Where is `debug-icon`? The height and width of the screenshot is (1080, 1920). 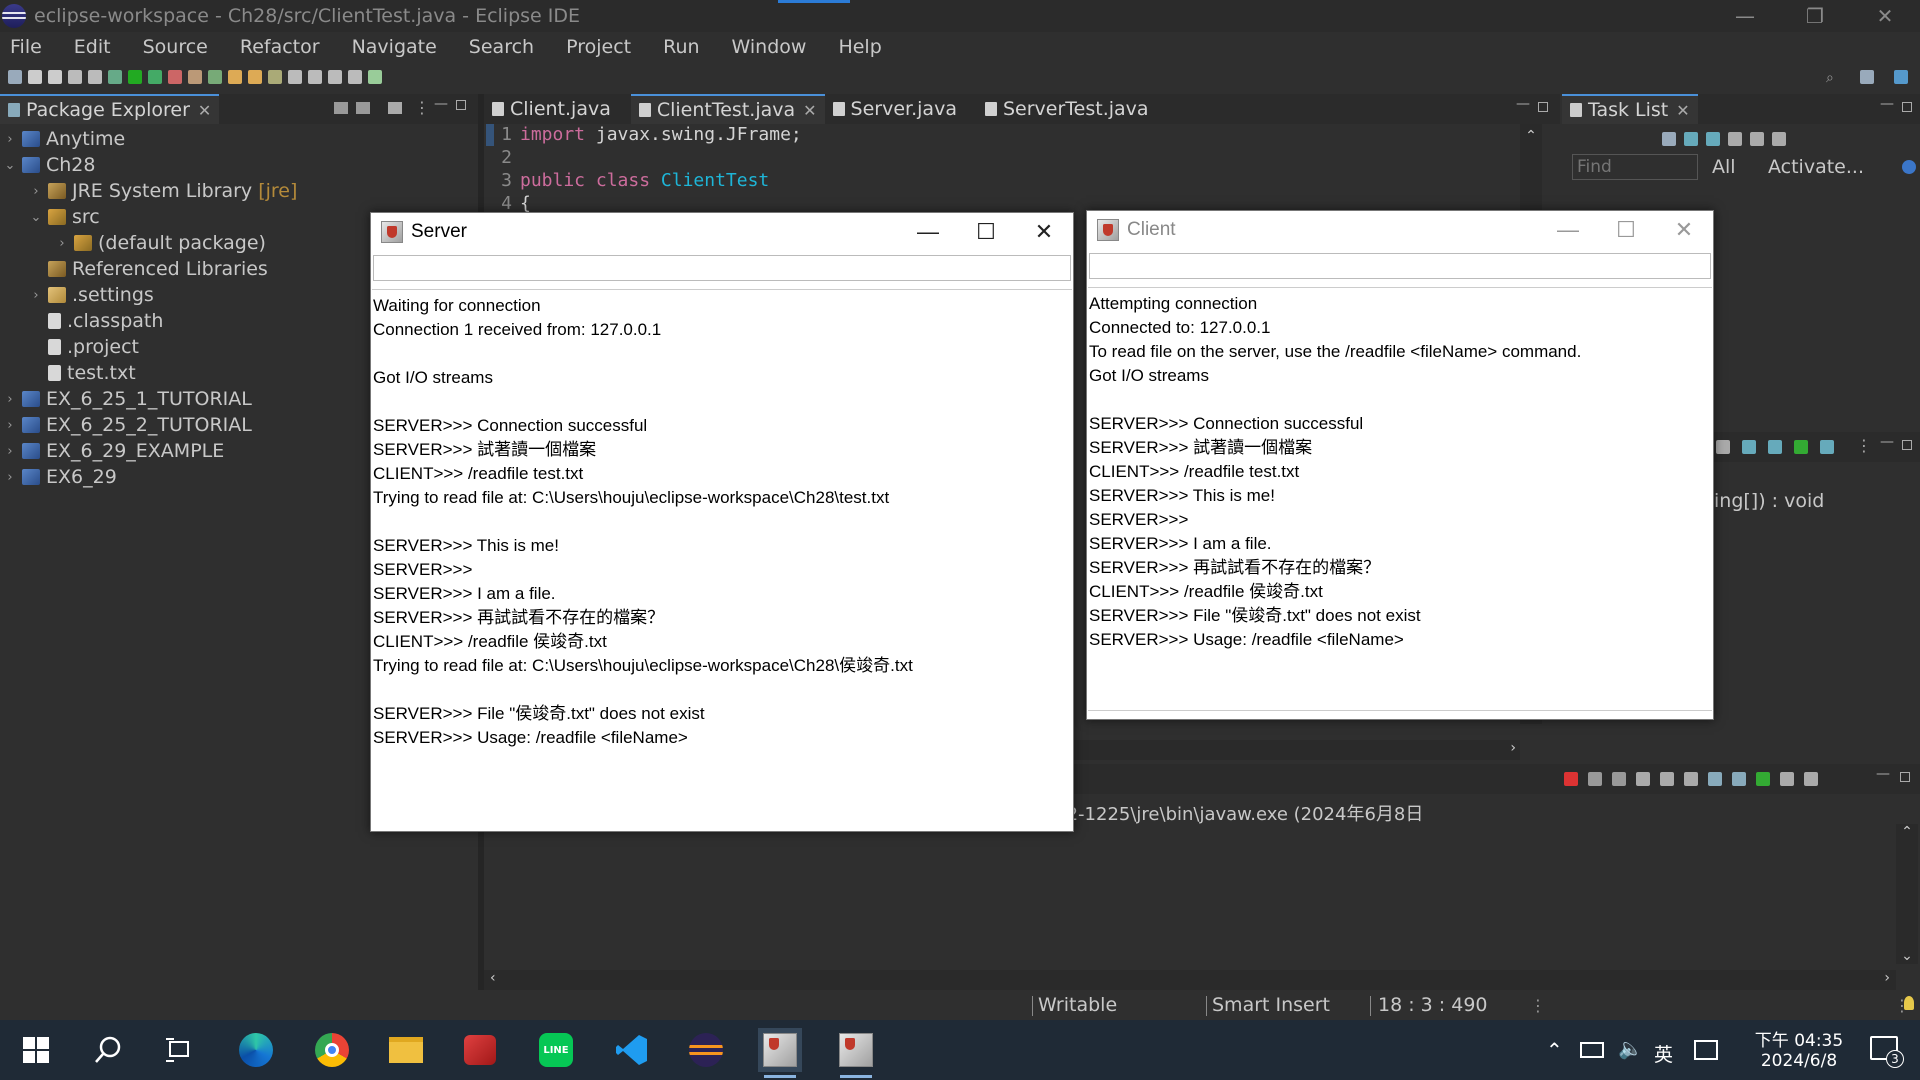 debug-icon is located at coordinates (115, 77).